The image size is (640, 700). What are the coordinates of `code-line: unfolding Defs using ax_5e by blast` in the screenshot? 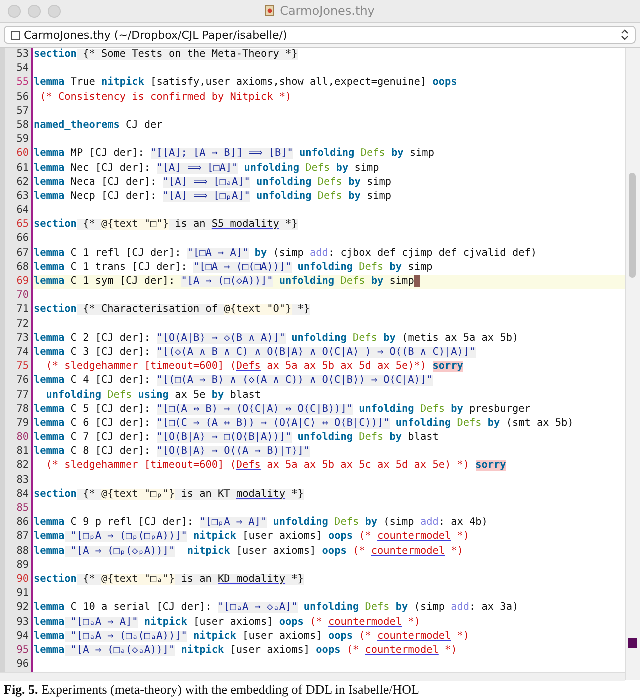 It's located at (153, 395).